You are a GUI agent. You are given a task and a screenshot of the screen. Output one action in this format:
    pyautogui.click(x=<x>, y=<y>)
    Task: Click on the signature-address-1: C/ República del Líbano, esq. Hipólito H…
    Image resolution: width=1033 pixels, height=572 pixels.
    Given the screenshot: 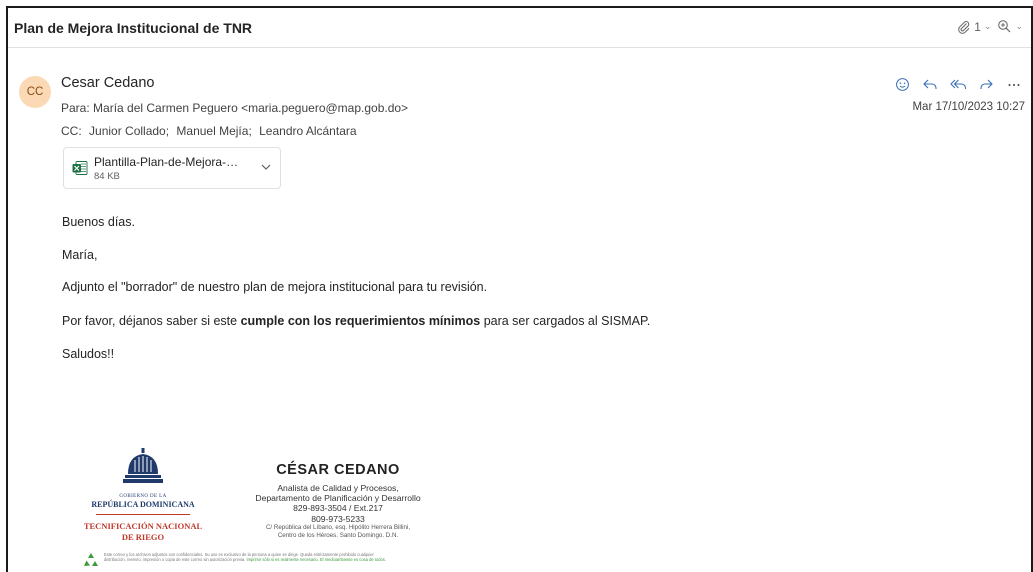 What is the action you would take?
    pyautogui.click(x=338, y=527)
    